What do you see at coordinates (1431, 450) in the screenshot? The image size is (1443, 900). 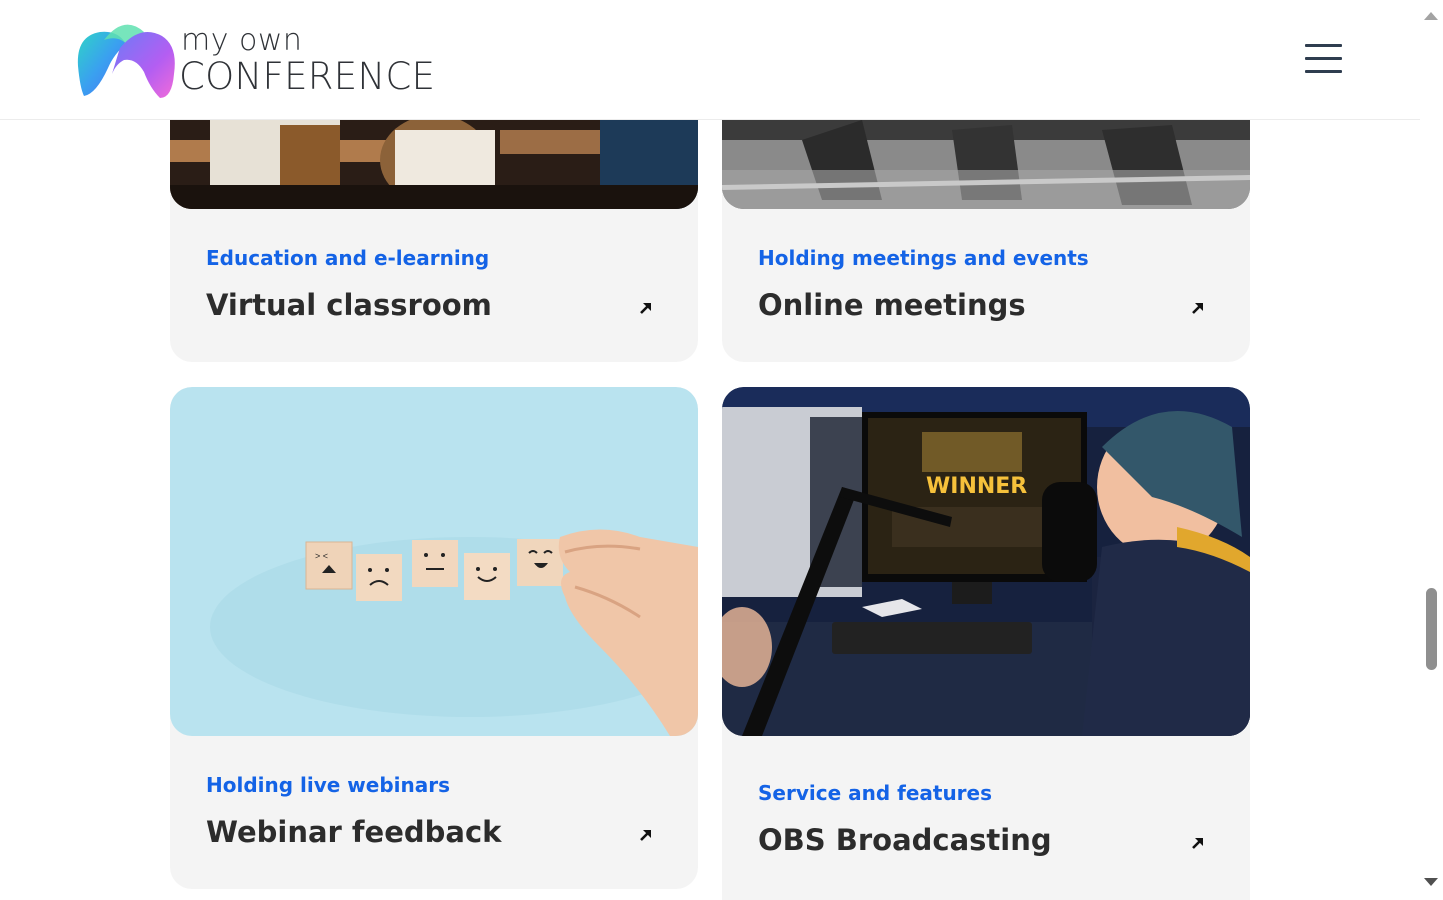 I see `vertical-scrollbar` at bounding box center [1431, 450].